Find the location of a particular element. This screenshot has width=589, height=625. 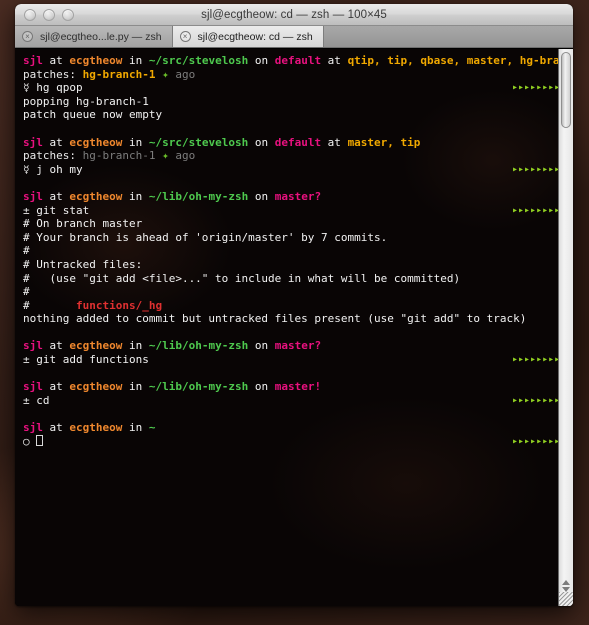

tab-0: × sjl@ecgtheo...le.py — zsh is located at coordinates (94, 36).